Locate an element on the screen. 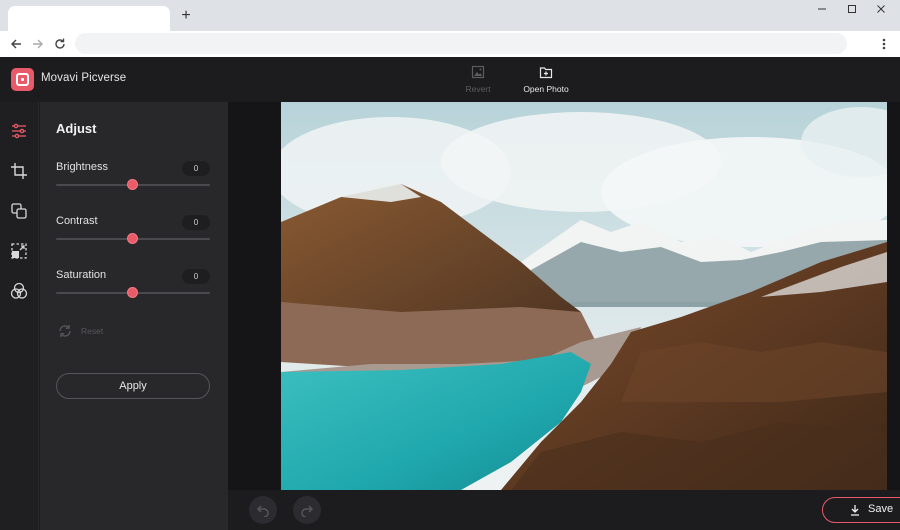 This screenshot has height=530, width=900. browser-tab is located at coordinates (89, 18).